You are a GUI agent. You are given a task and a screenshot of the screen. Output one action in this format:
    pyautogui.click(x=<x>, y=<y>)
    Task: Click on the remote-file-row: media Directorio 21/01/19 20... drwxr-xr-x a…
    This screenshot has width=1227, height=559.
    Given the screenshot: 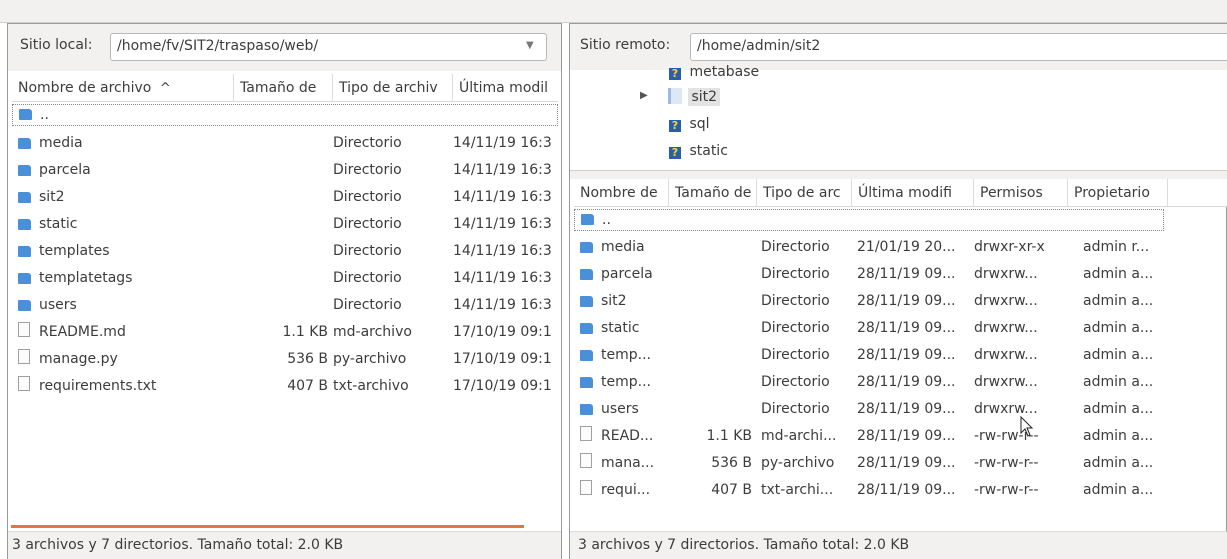 What is the action you would take?
    pyautogui.click(x=869, y=247)
    